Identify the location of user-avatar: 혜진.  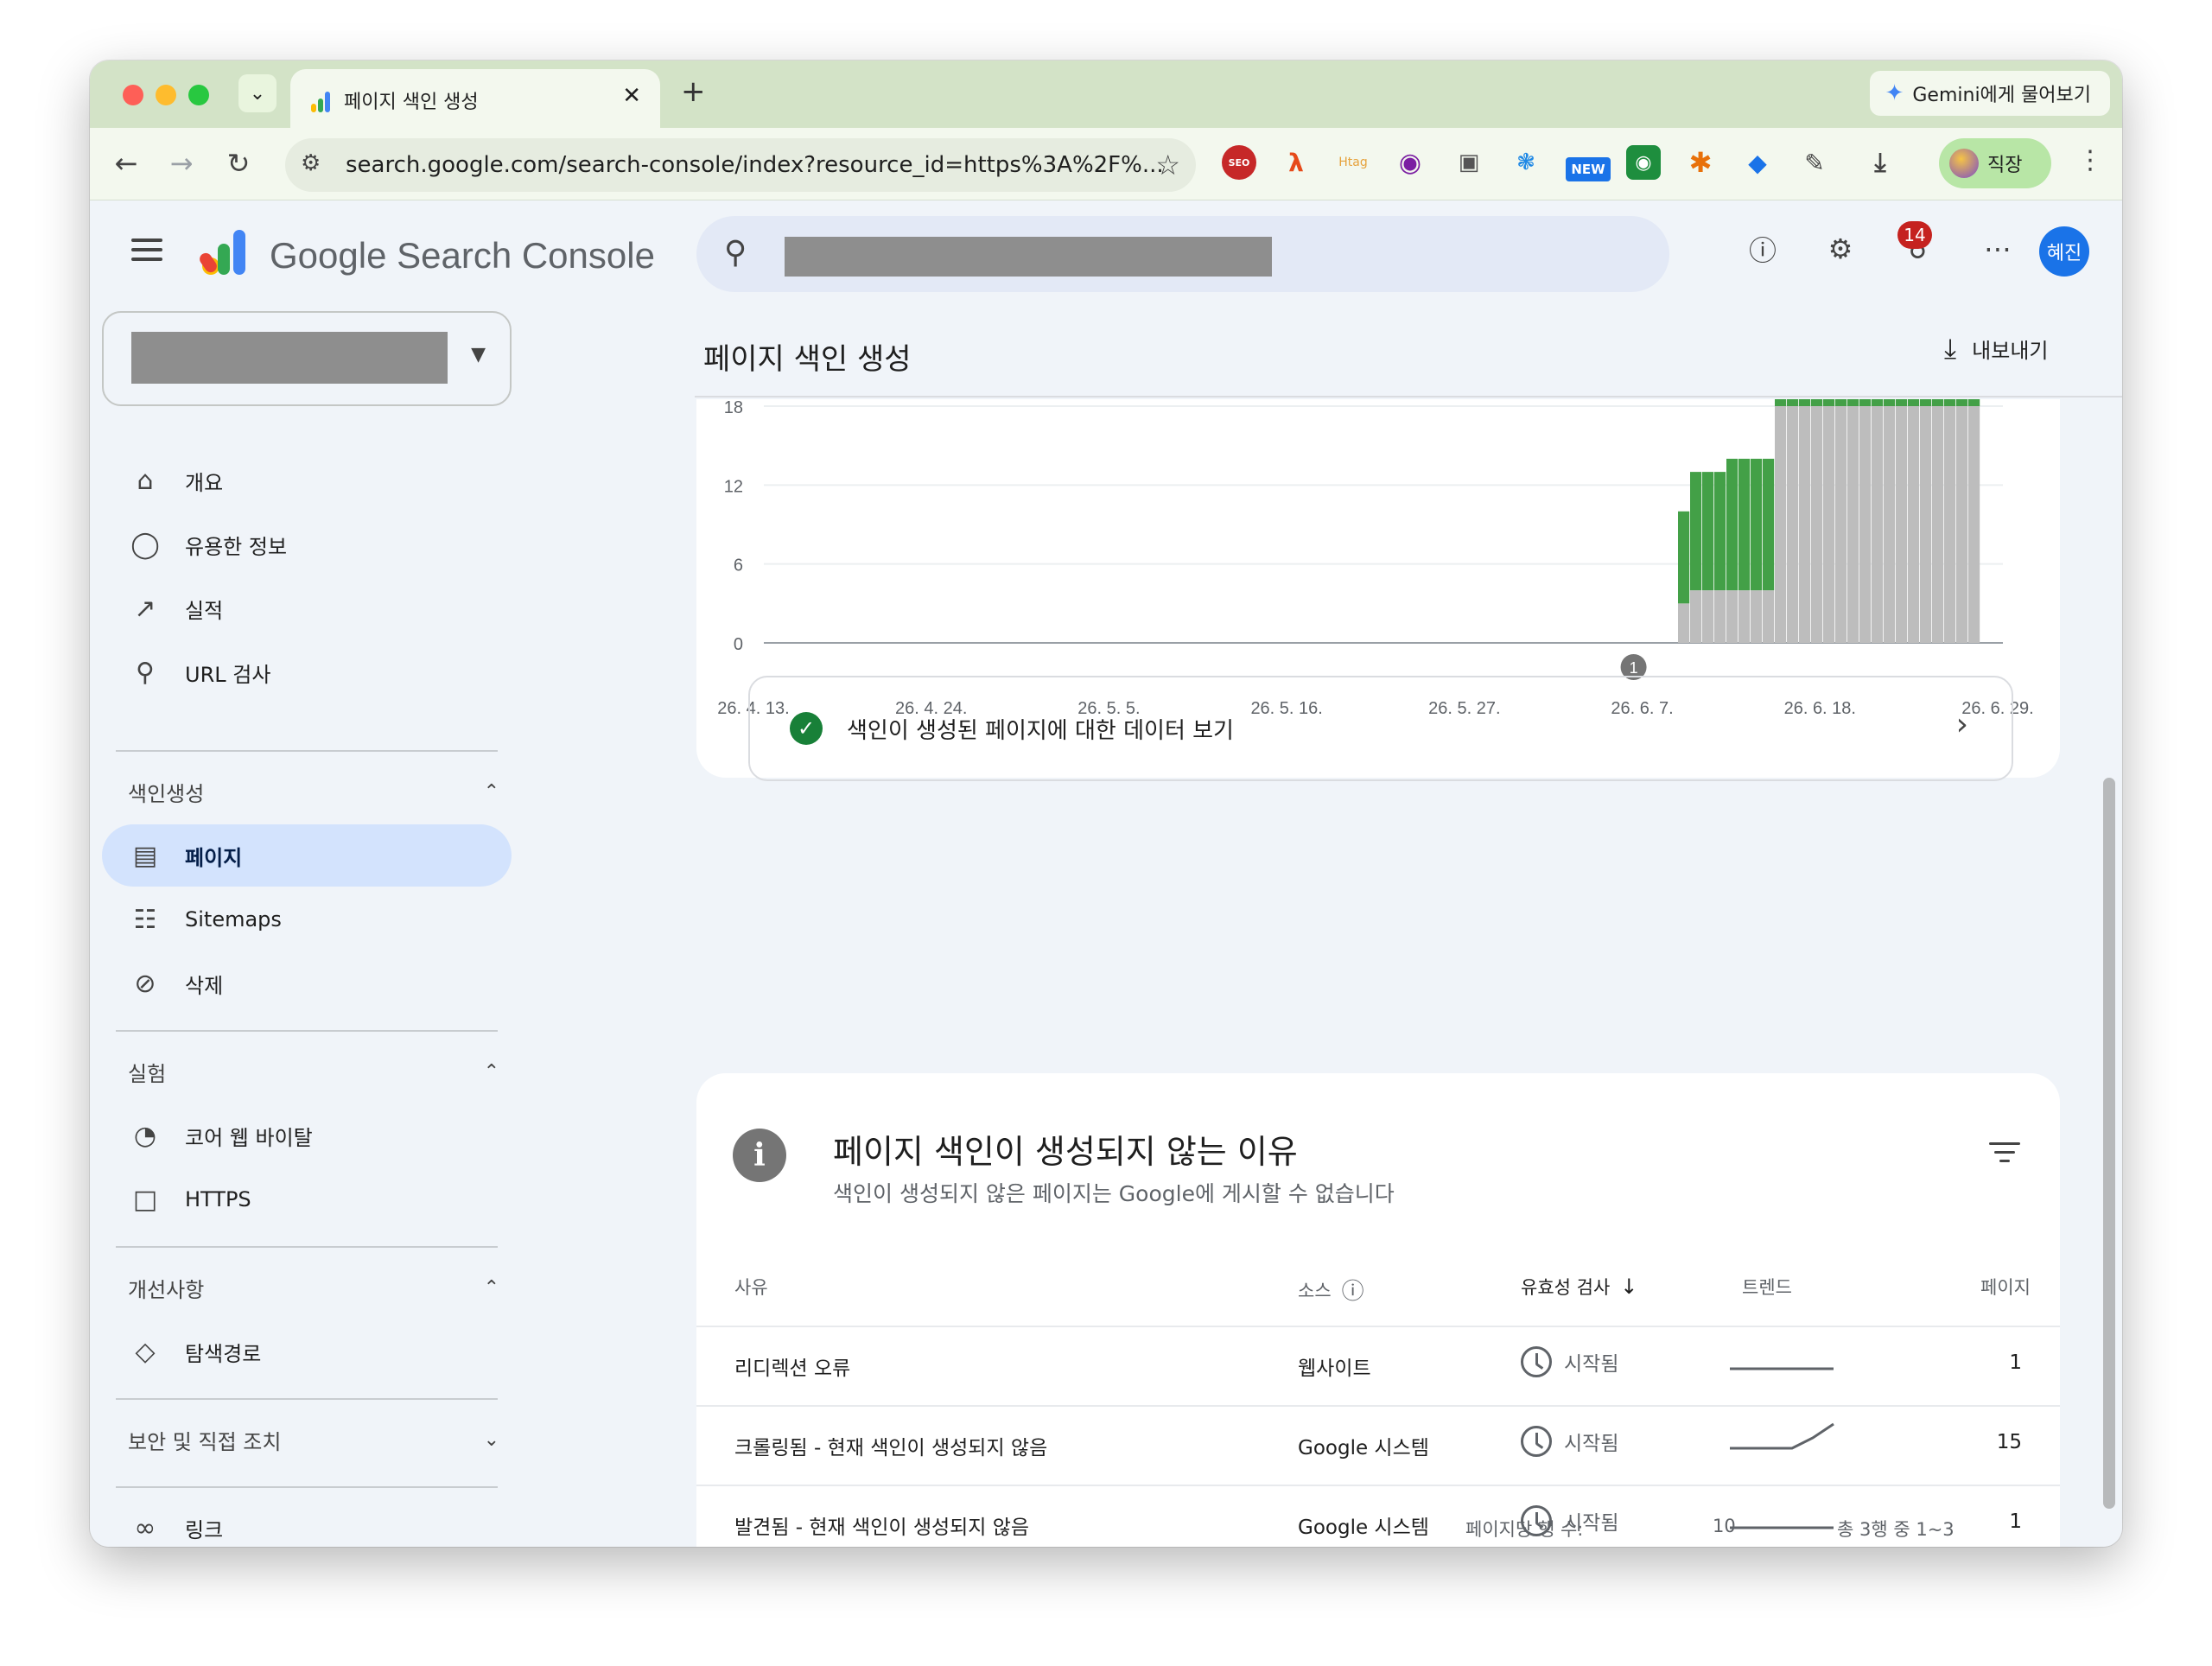
(2064, 251).